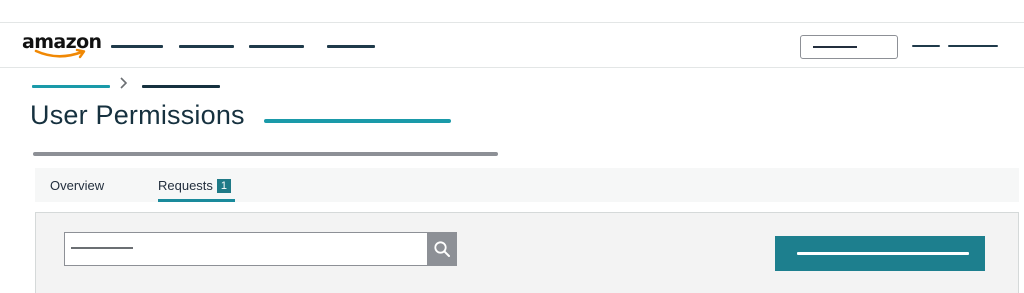 The height and width of the screenshot is (293, 1024). I want to click on active-tab-indicator, so click(196, 200).